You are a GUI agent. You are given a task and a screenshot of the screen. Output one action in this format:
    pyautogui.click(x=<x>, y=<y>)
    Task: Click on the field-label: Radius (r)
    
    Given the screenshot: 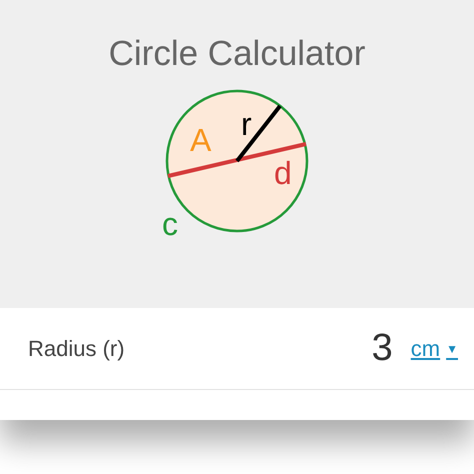 What is the action you would take?
    pyautogui.click(x=77, y=349)
    